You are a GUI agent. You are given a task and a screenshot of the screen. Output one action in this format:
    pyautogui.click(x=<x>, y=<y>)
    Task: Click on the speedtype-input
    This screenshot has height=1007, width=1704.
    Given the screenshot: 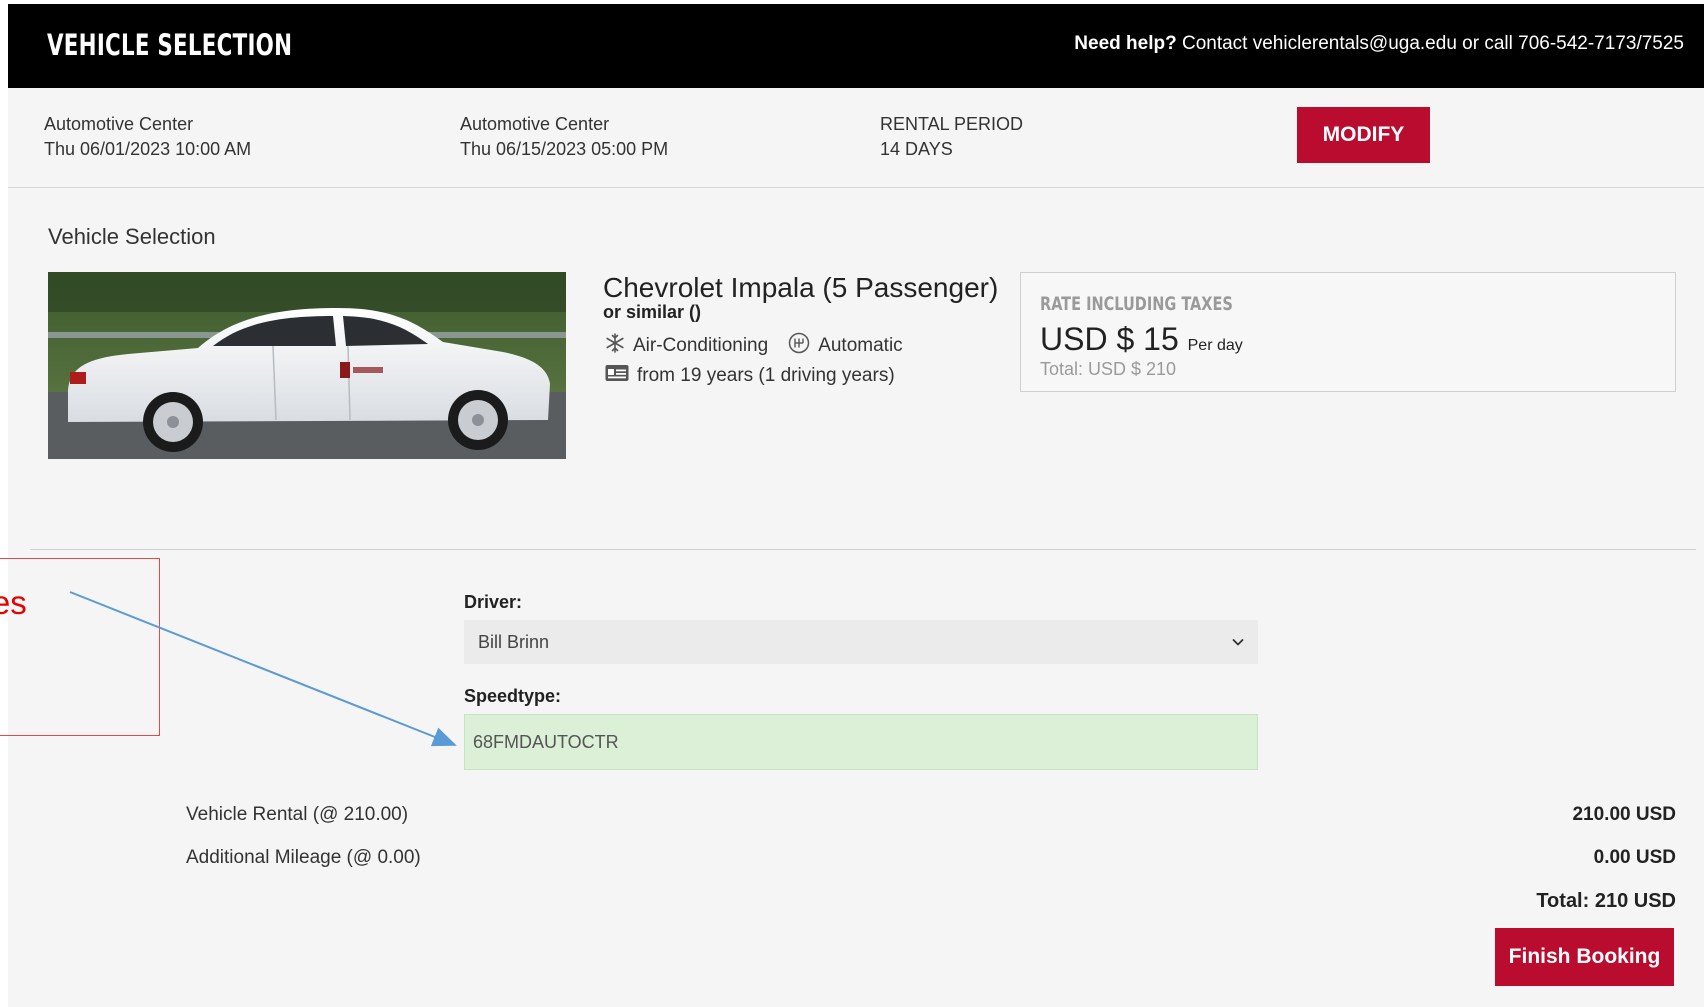 What is the action you would take?
    pyautogui.click(x=861, y=742)
    